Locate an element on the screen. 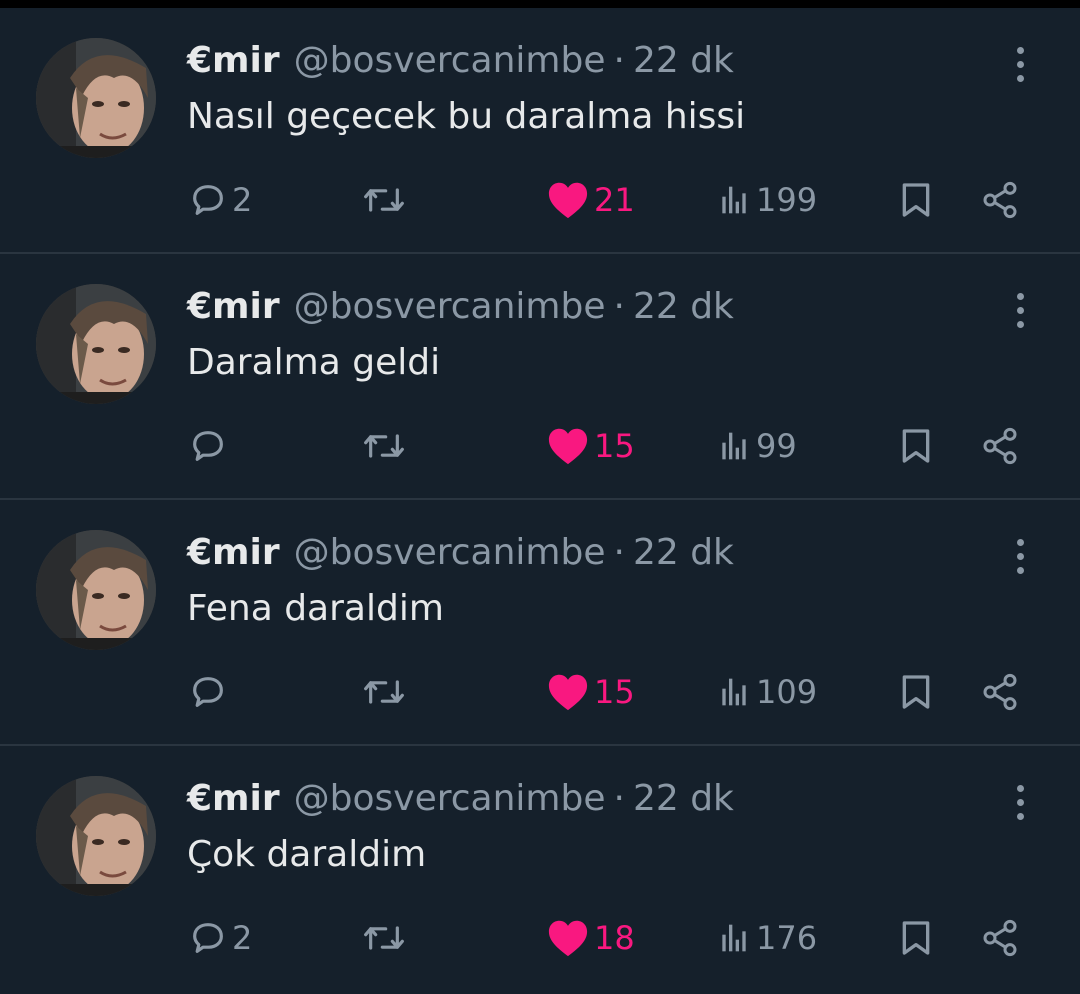  like-button: 18 is located at coordinates (590, 938).